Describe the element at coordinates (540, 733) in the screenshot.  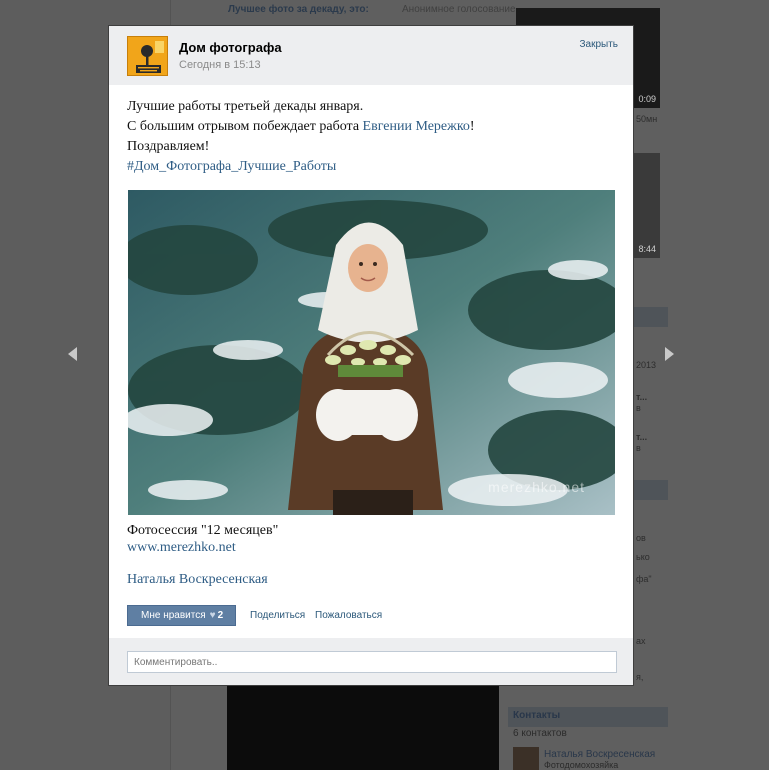
I see `contacts-count: 6 контактов` at that location.